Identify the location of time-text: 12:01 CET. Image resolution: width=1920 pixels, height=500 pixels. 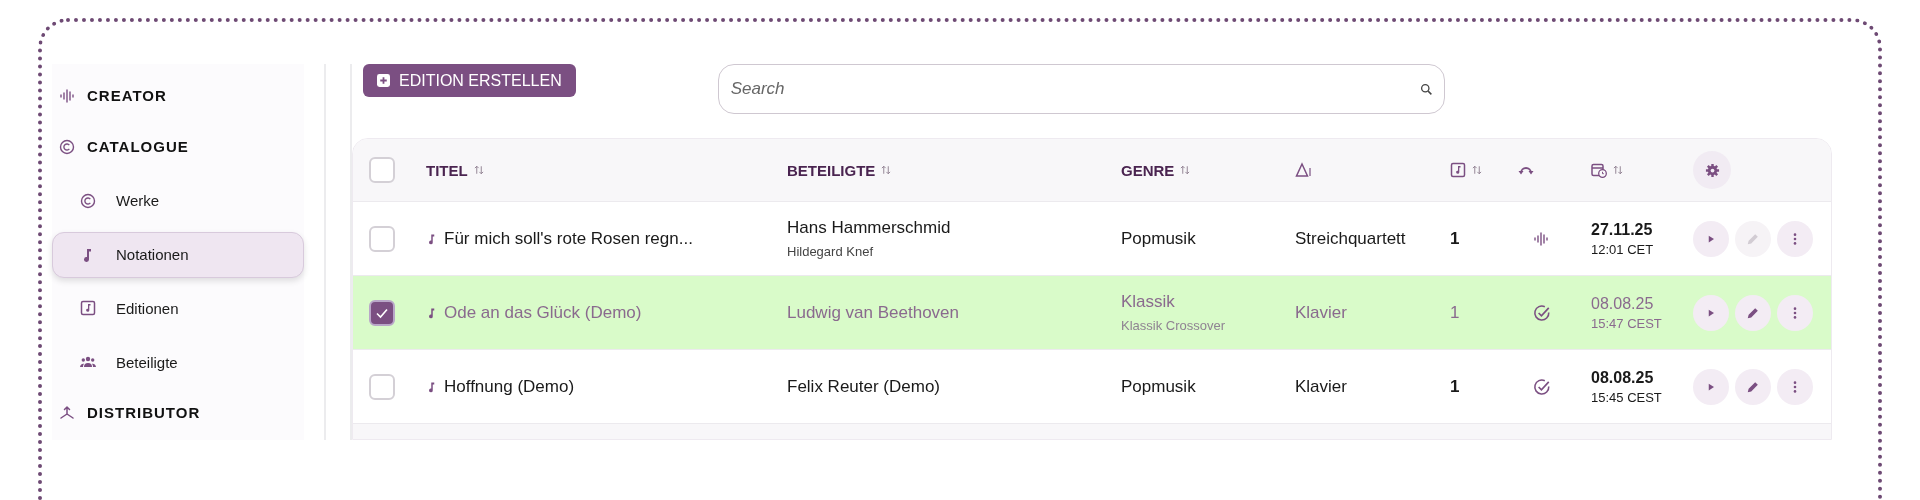
(1623, 249).